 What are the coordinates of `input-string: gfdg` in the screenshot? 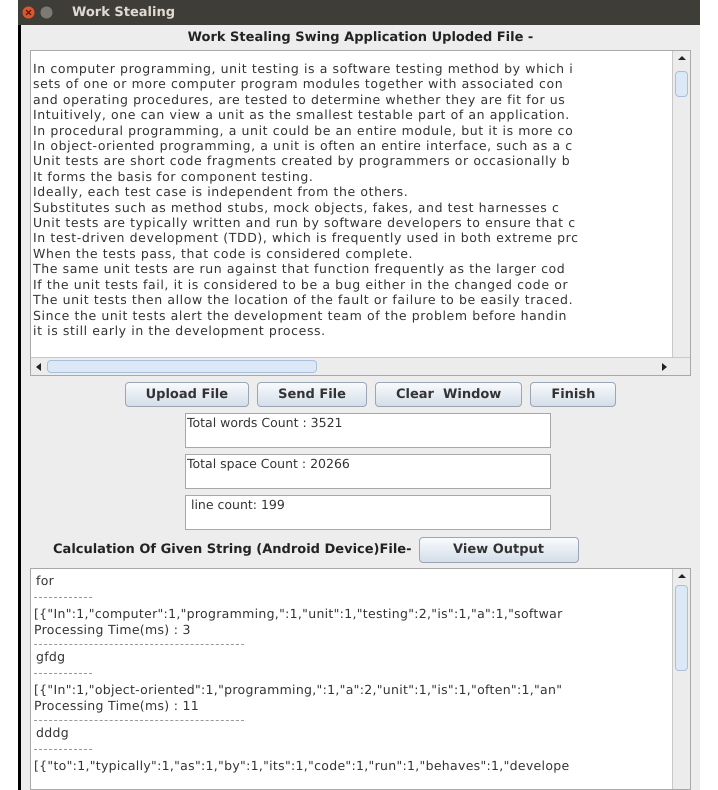 It's located at (50, 657).